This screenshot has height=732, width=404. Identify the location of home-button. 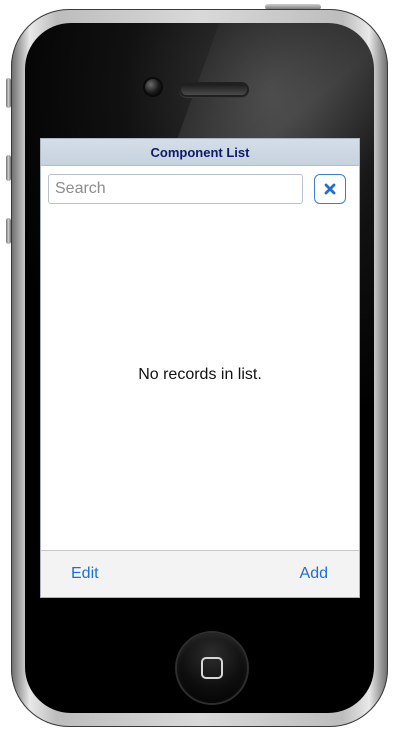
(212, 668).